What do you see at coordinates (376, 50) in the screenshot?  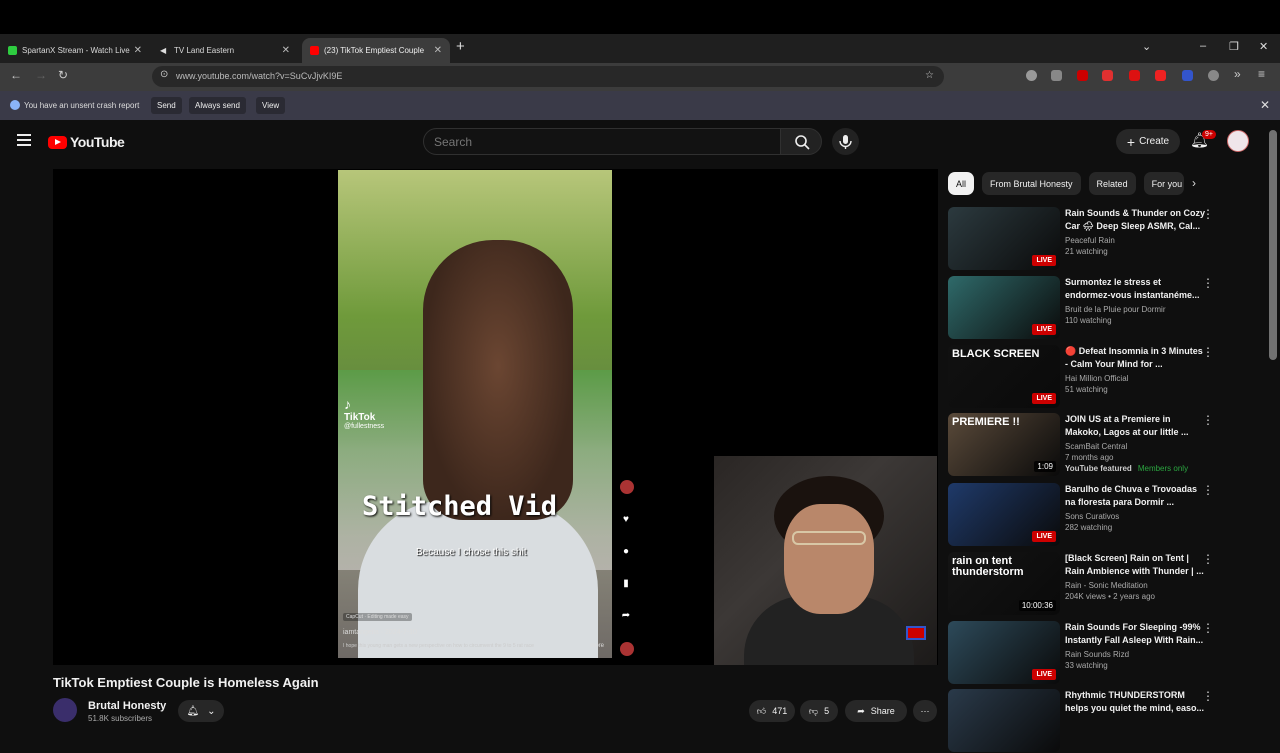 I see `tab-youtube: (23) TikTok Emptiest Couple ✕` at bounding box center [376, 50].